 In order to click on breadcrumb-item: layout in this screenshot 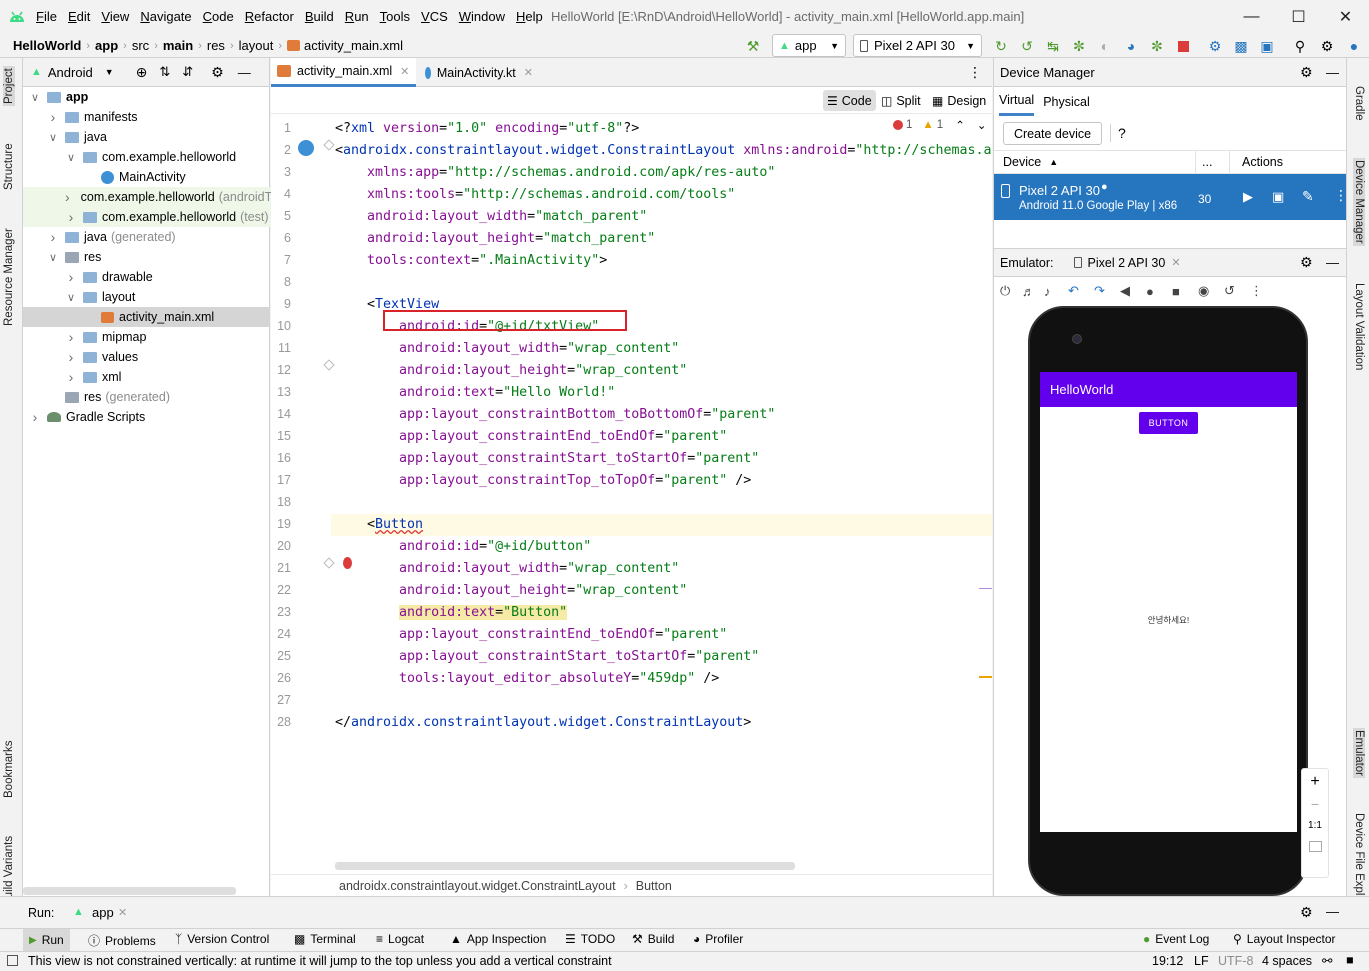, I will do `click(256, 45)`.